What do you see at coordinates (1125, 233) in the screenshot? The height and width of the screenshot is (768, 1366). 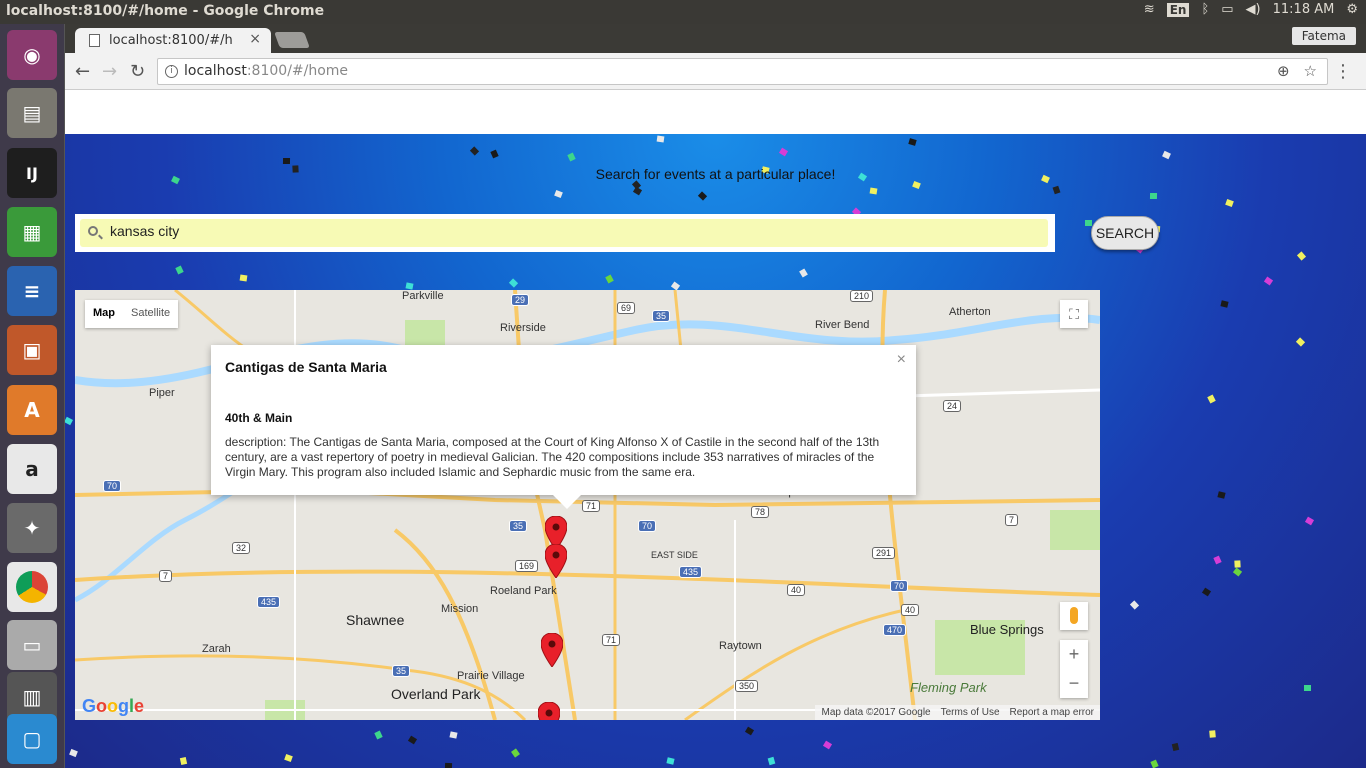 I see `search-button: SEARCH` at bounding box center [1125, 233].